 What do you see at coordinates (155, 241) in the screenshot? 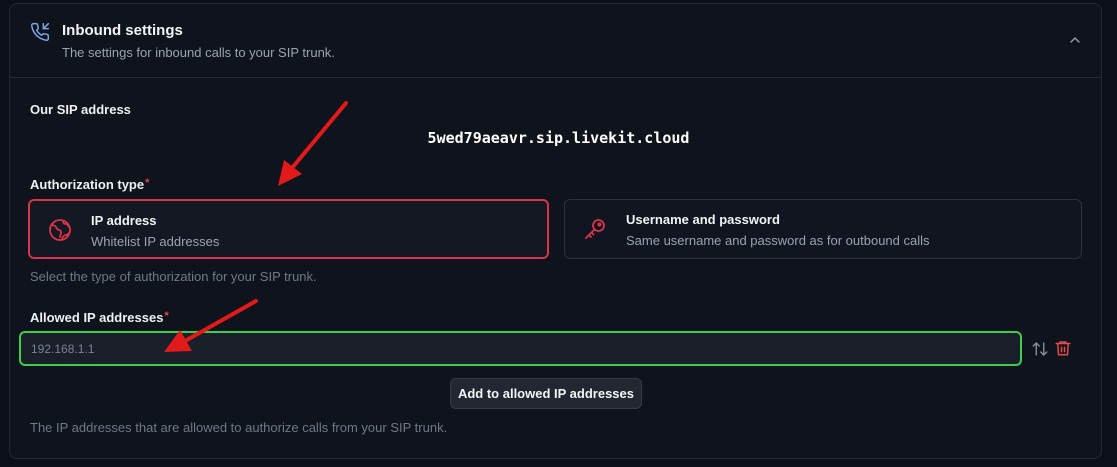
I see `auth-option-description: Whitelist IP addresses` at bounding box center [155, 241].